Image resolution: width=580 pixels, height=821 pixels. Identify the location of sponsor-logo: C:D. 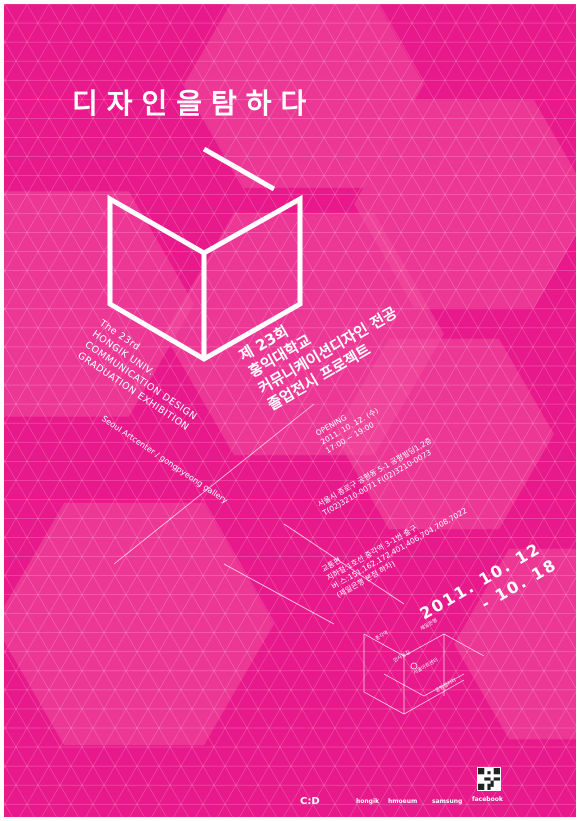
(310, 801).